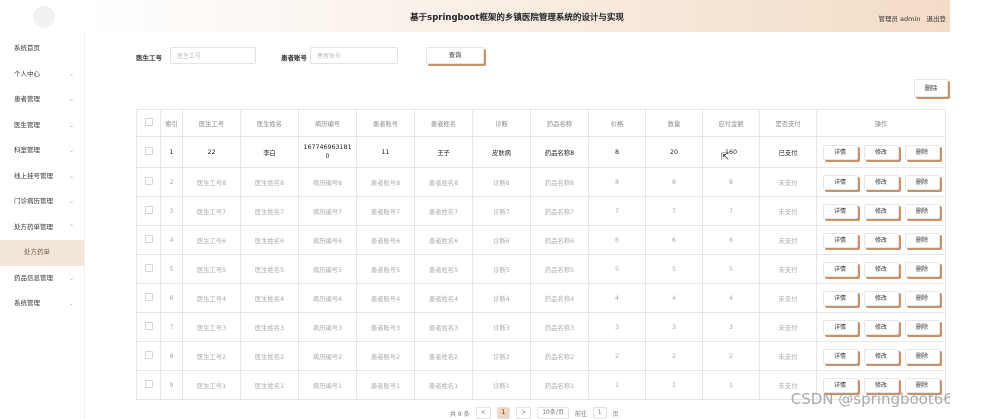 This screenshot has width=997, height=419. What do you see at coordinates (559, 385) in the screenshot?
I see `table-cell: 药品名称1` at bounding box center [559, 385].